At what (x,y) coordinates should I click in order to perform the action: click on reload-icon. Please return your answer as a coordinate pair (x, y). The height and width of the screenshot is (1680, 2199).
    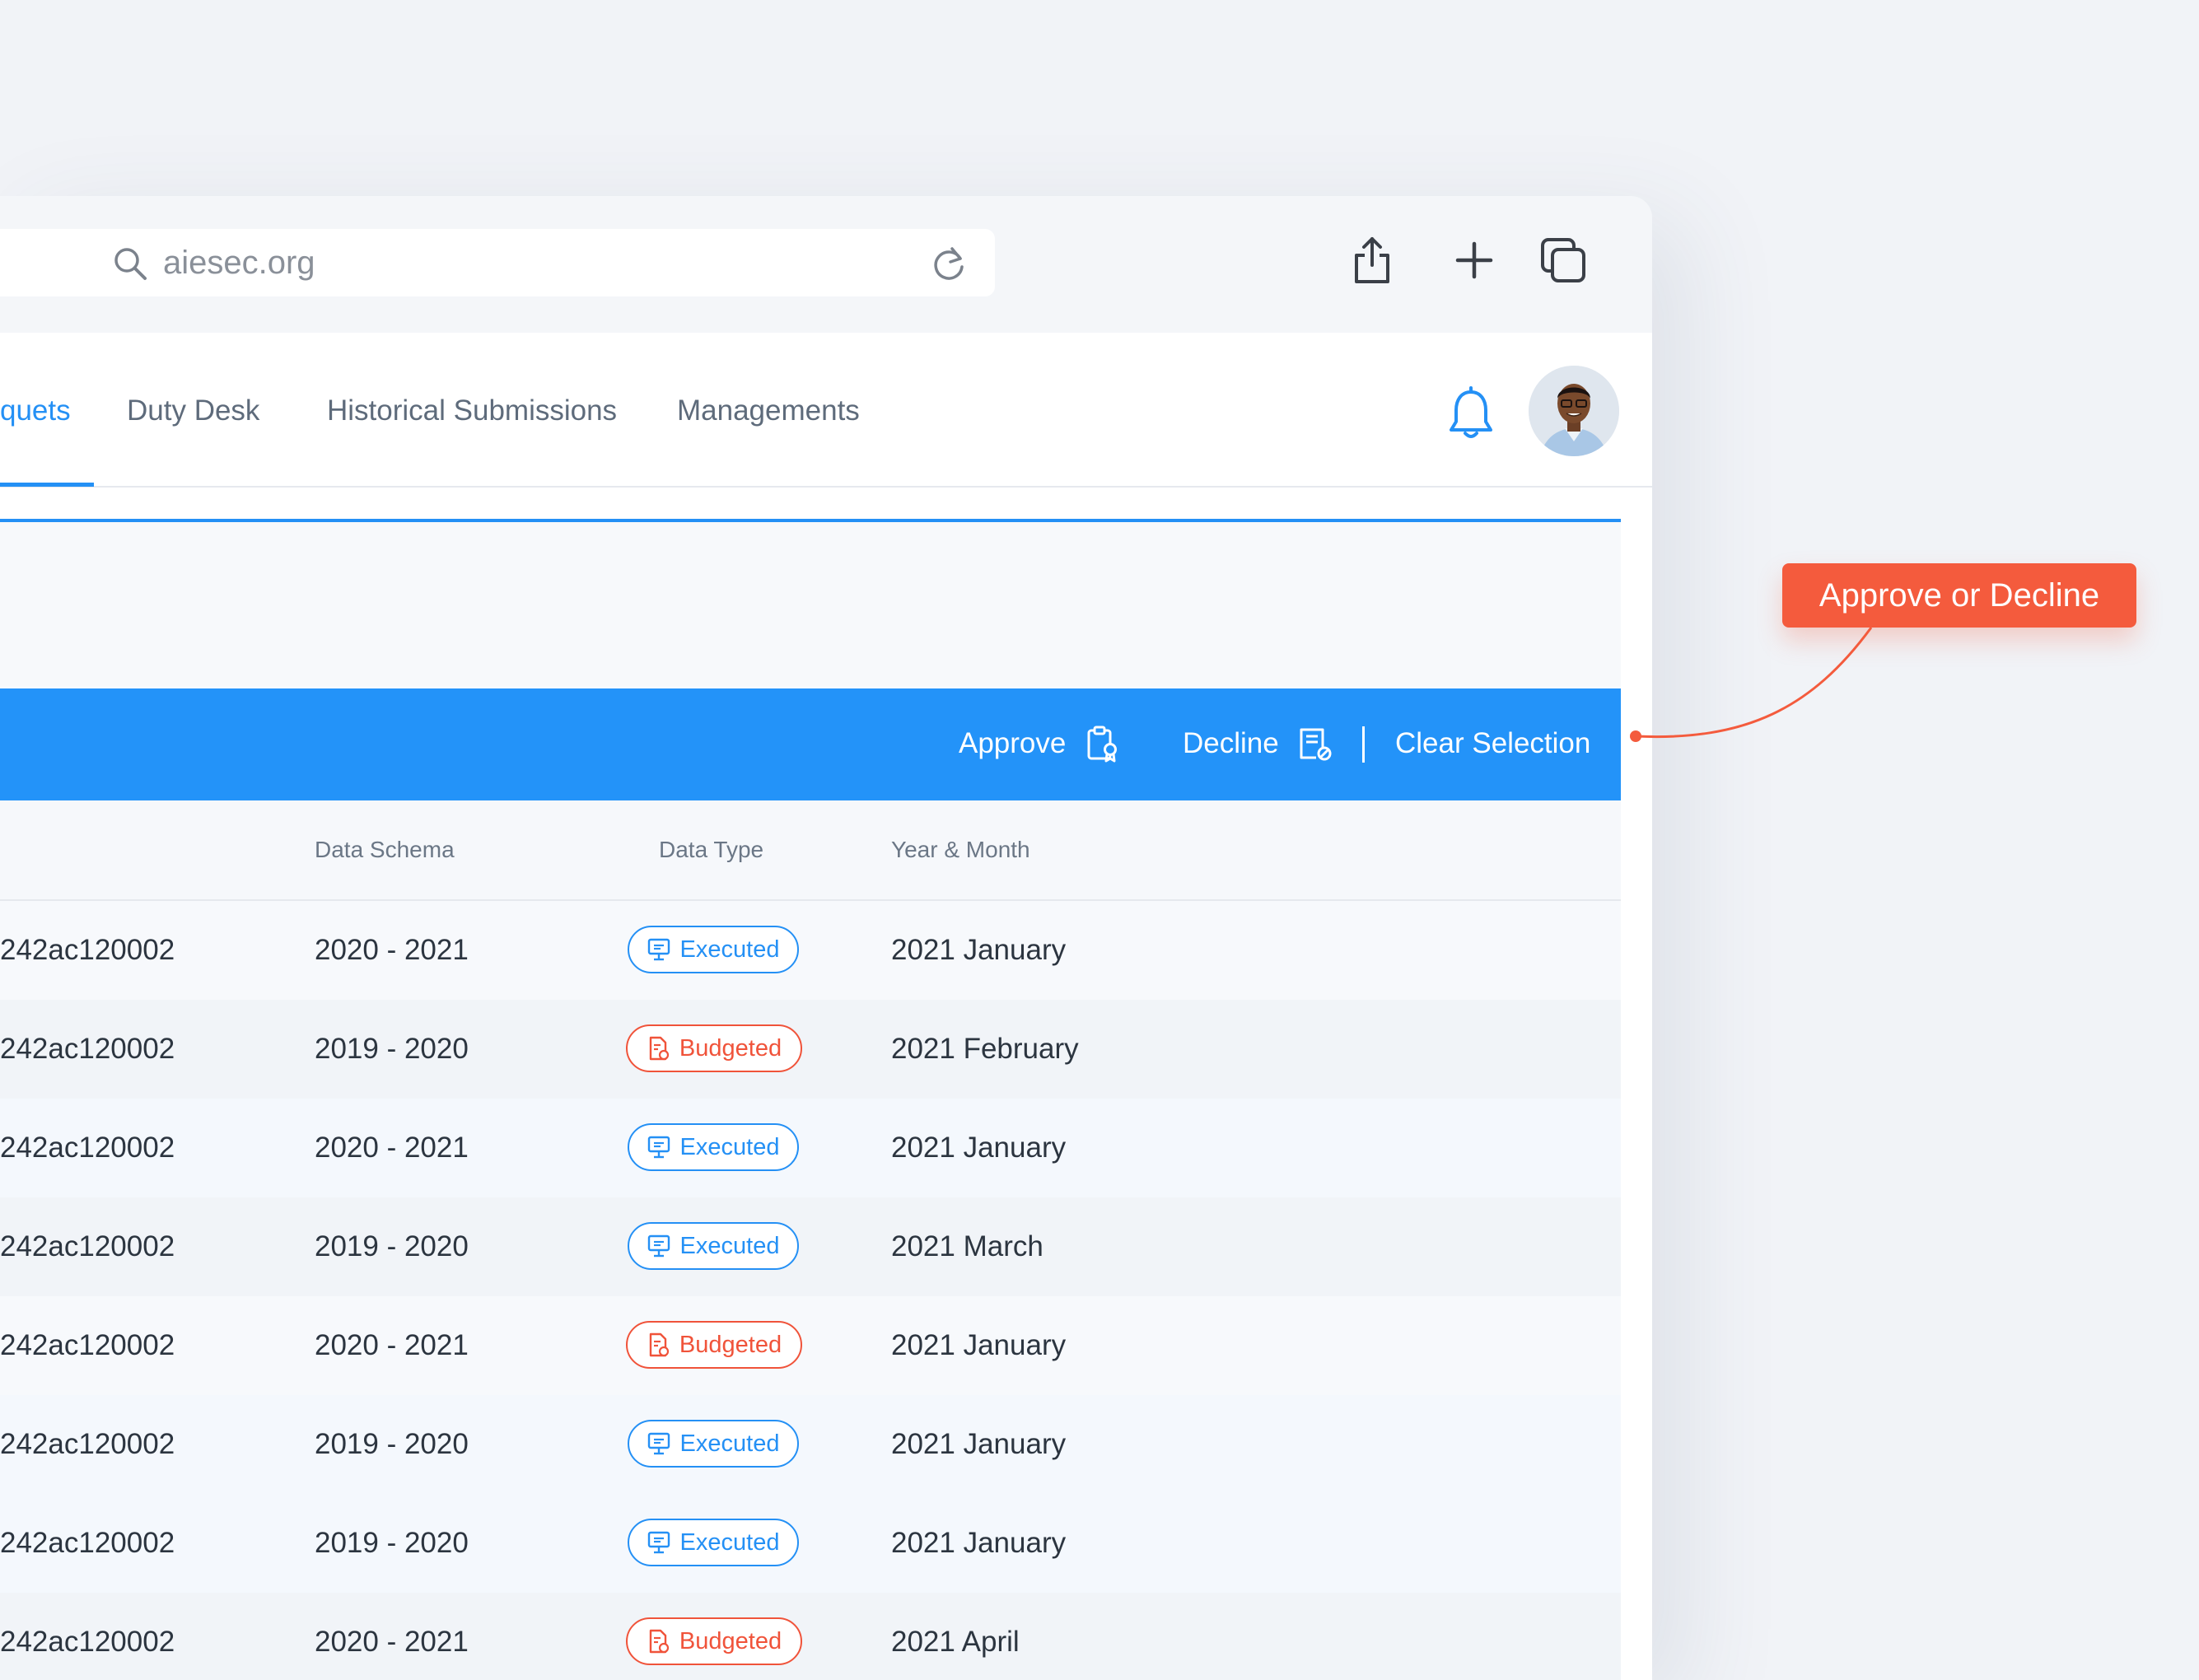
    Looking at the image, I should click on (948, 263).